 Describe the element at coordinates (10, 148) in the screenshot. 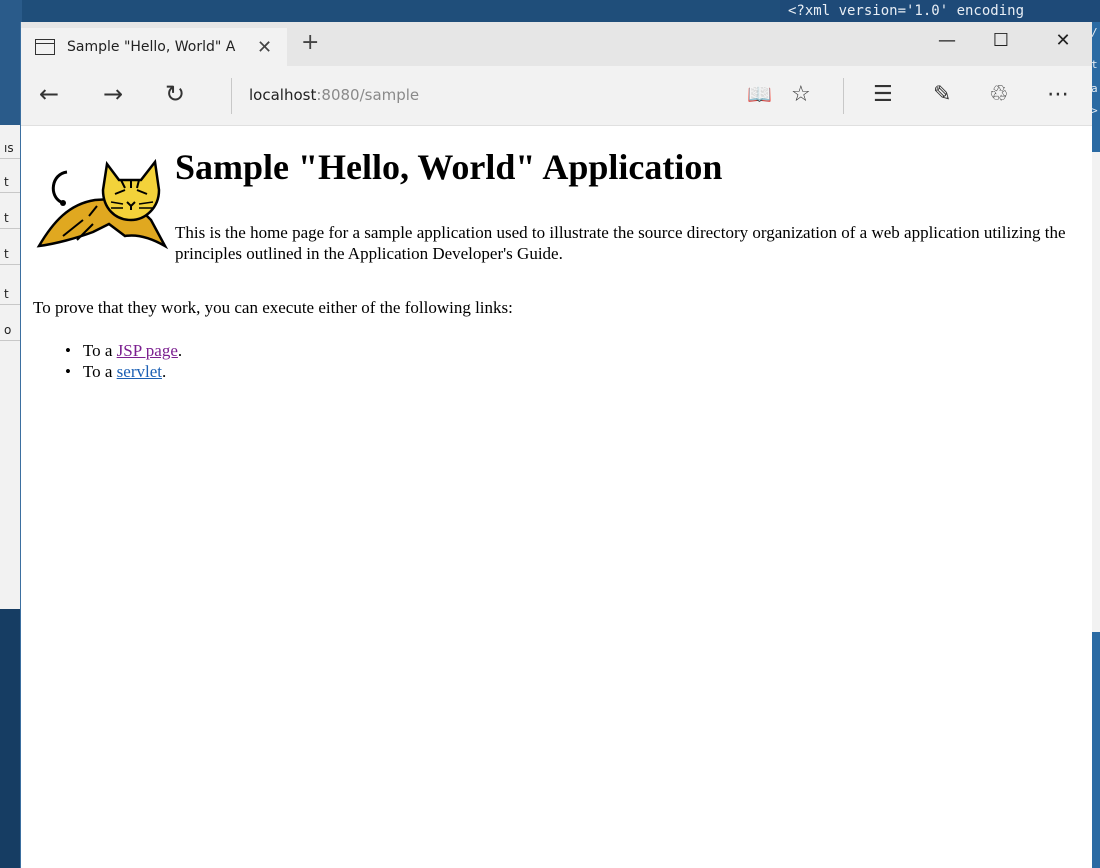

I see `background-cell: ıs` at that location.